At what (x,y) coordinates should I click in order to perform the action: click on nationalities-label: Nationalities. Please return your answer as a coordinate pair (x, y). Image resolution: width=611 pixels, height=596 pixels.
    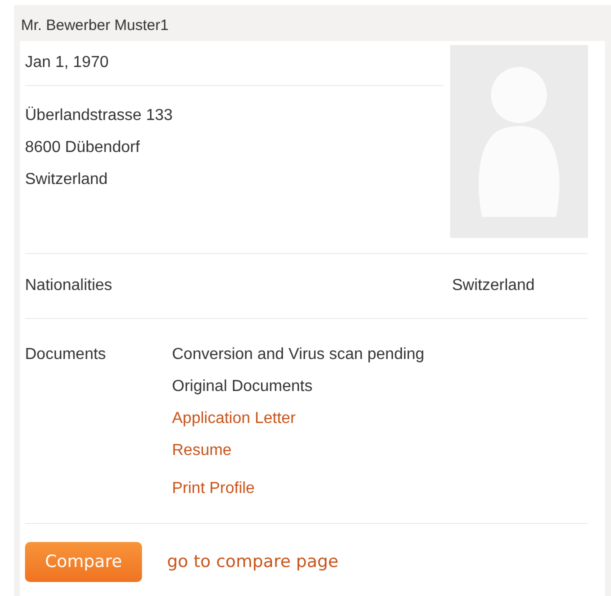
    Looking at the image, I should click on (68, 286).